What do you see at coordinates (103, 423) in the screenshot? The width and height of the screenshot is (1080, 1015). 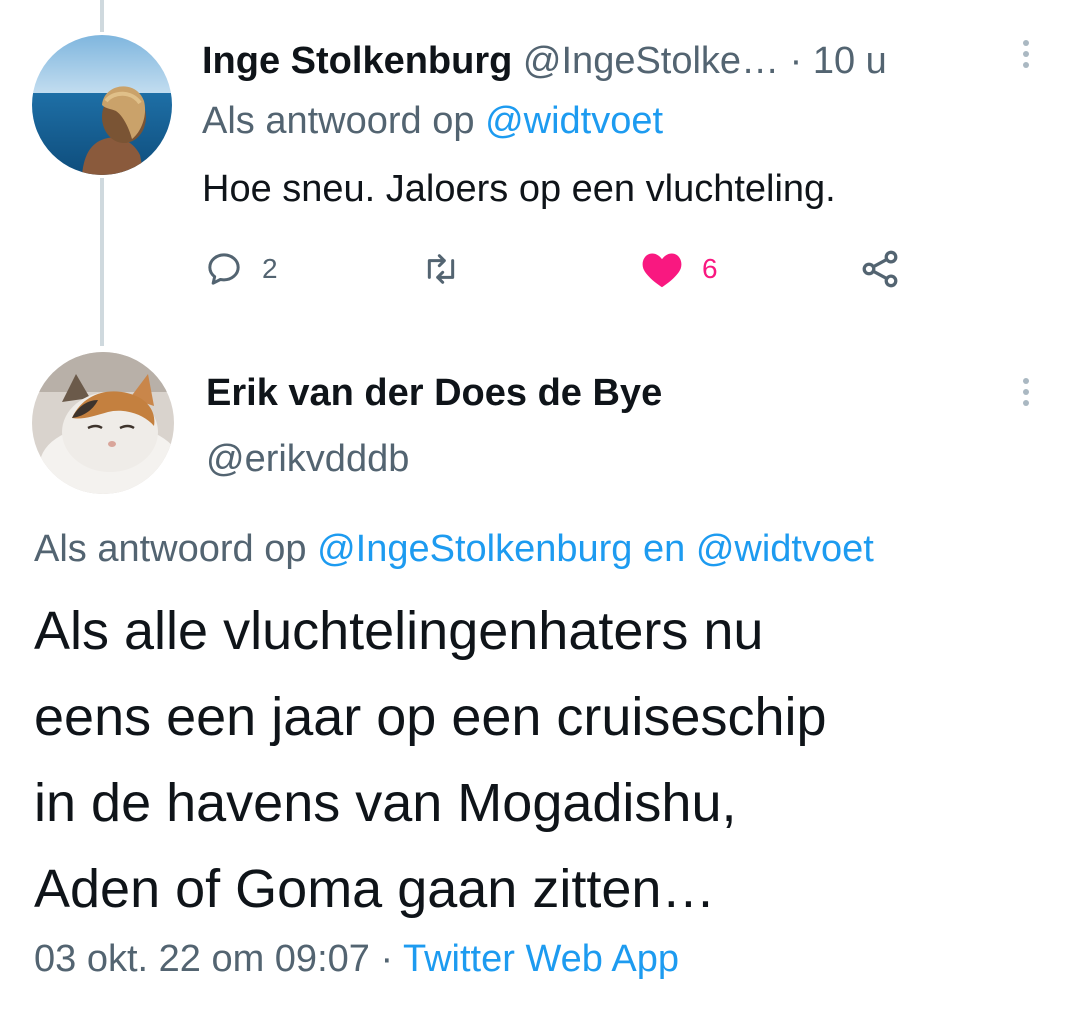 I see `avatar-erik` at bounding box center [103, 423].